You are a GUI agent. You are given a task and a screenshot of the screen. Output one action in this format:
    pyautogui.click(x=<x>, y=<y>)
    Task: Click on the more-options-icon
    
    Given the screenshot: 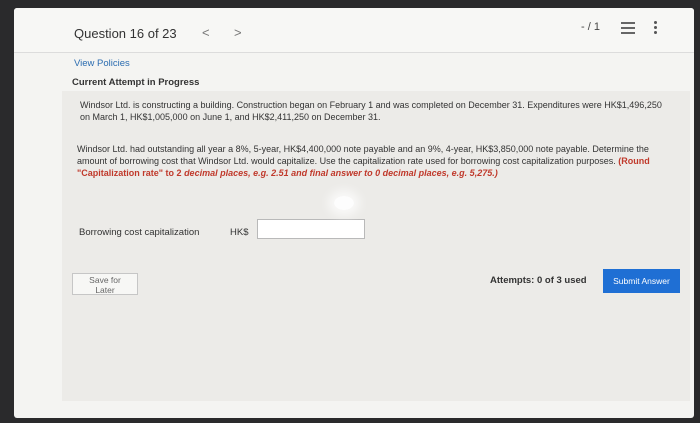 What is the action you would take?
    pyautogui.click(x=655, y=27)
    